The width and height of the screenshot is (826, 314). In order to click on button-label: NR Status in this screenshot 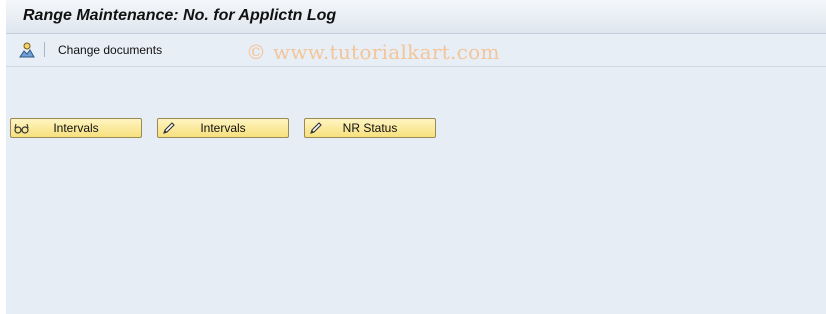, I will do `click(370, 128)`.